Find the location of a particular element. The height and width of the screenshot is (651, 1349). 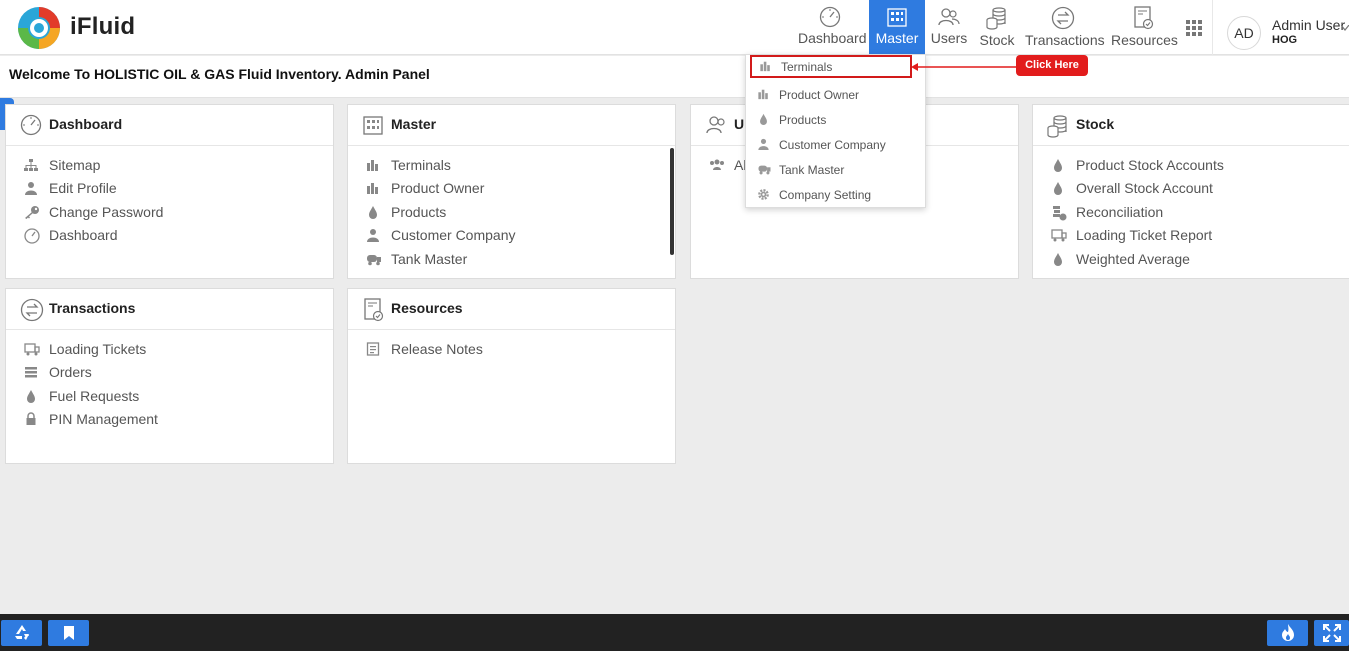

nav-dashboard-label: Dashboard is located at coordinates (832, 38).